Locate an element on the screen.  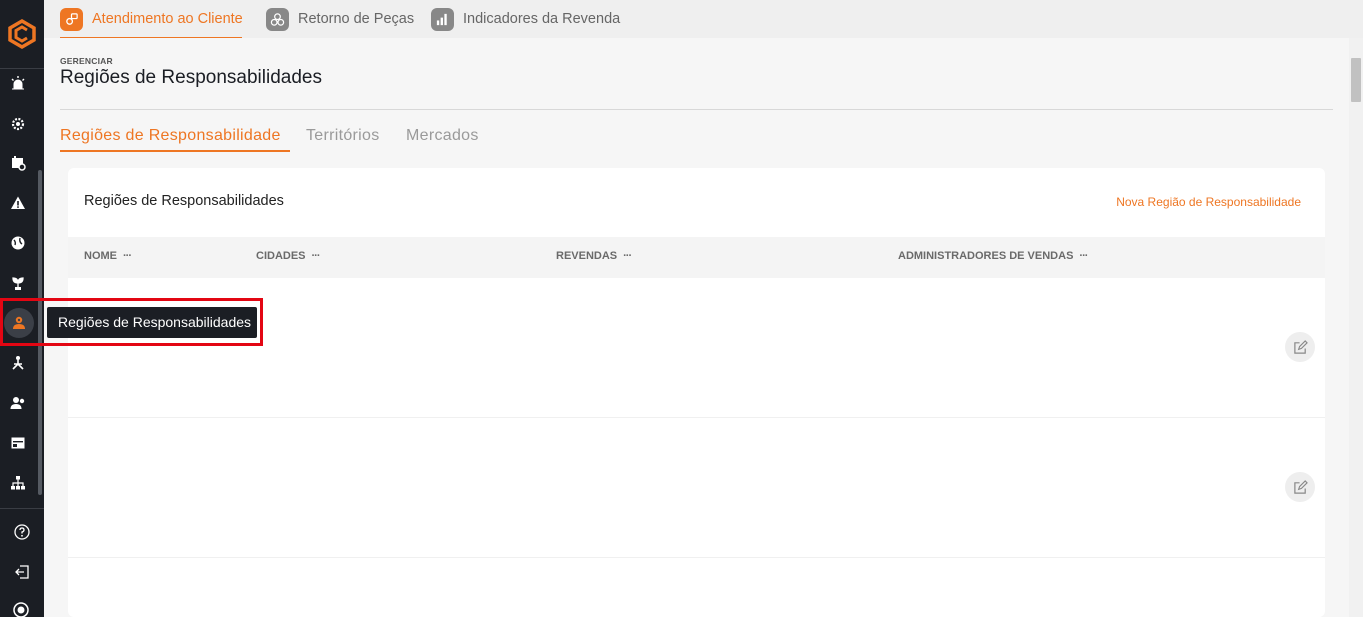
warning-icon is located at coordinates (18, 202).